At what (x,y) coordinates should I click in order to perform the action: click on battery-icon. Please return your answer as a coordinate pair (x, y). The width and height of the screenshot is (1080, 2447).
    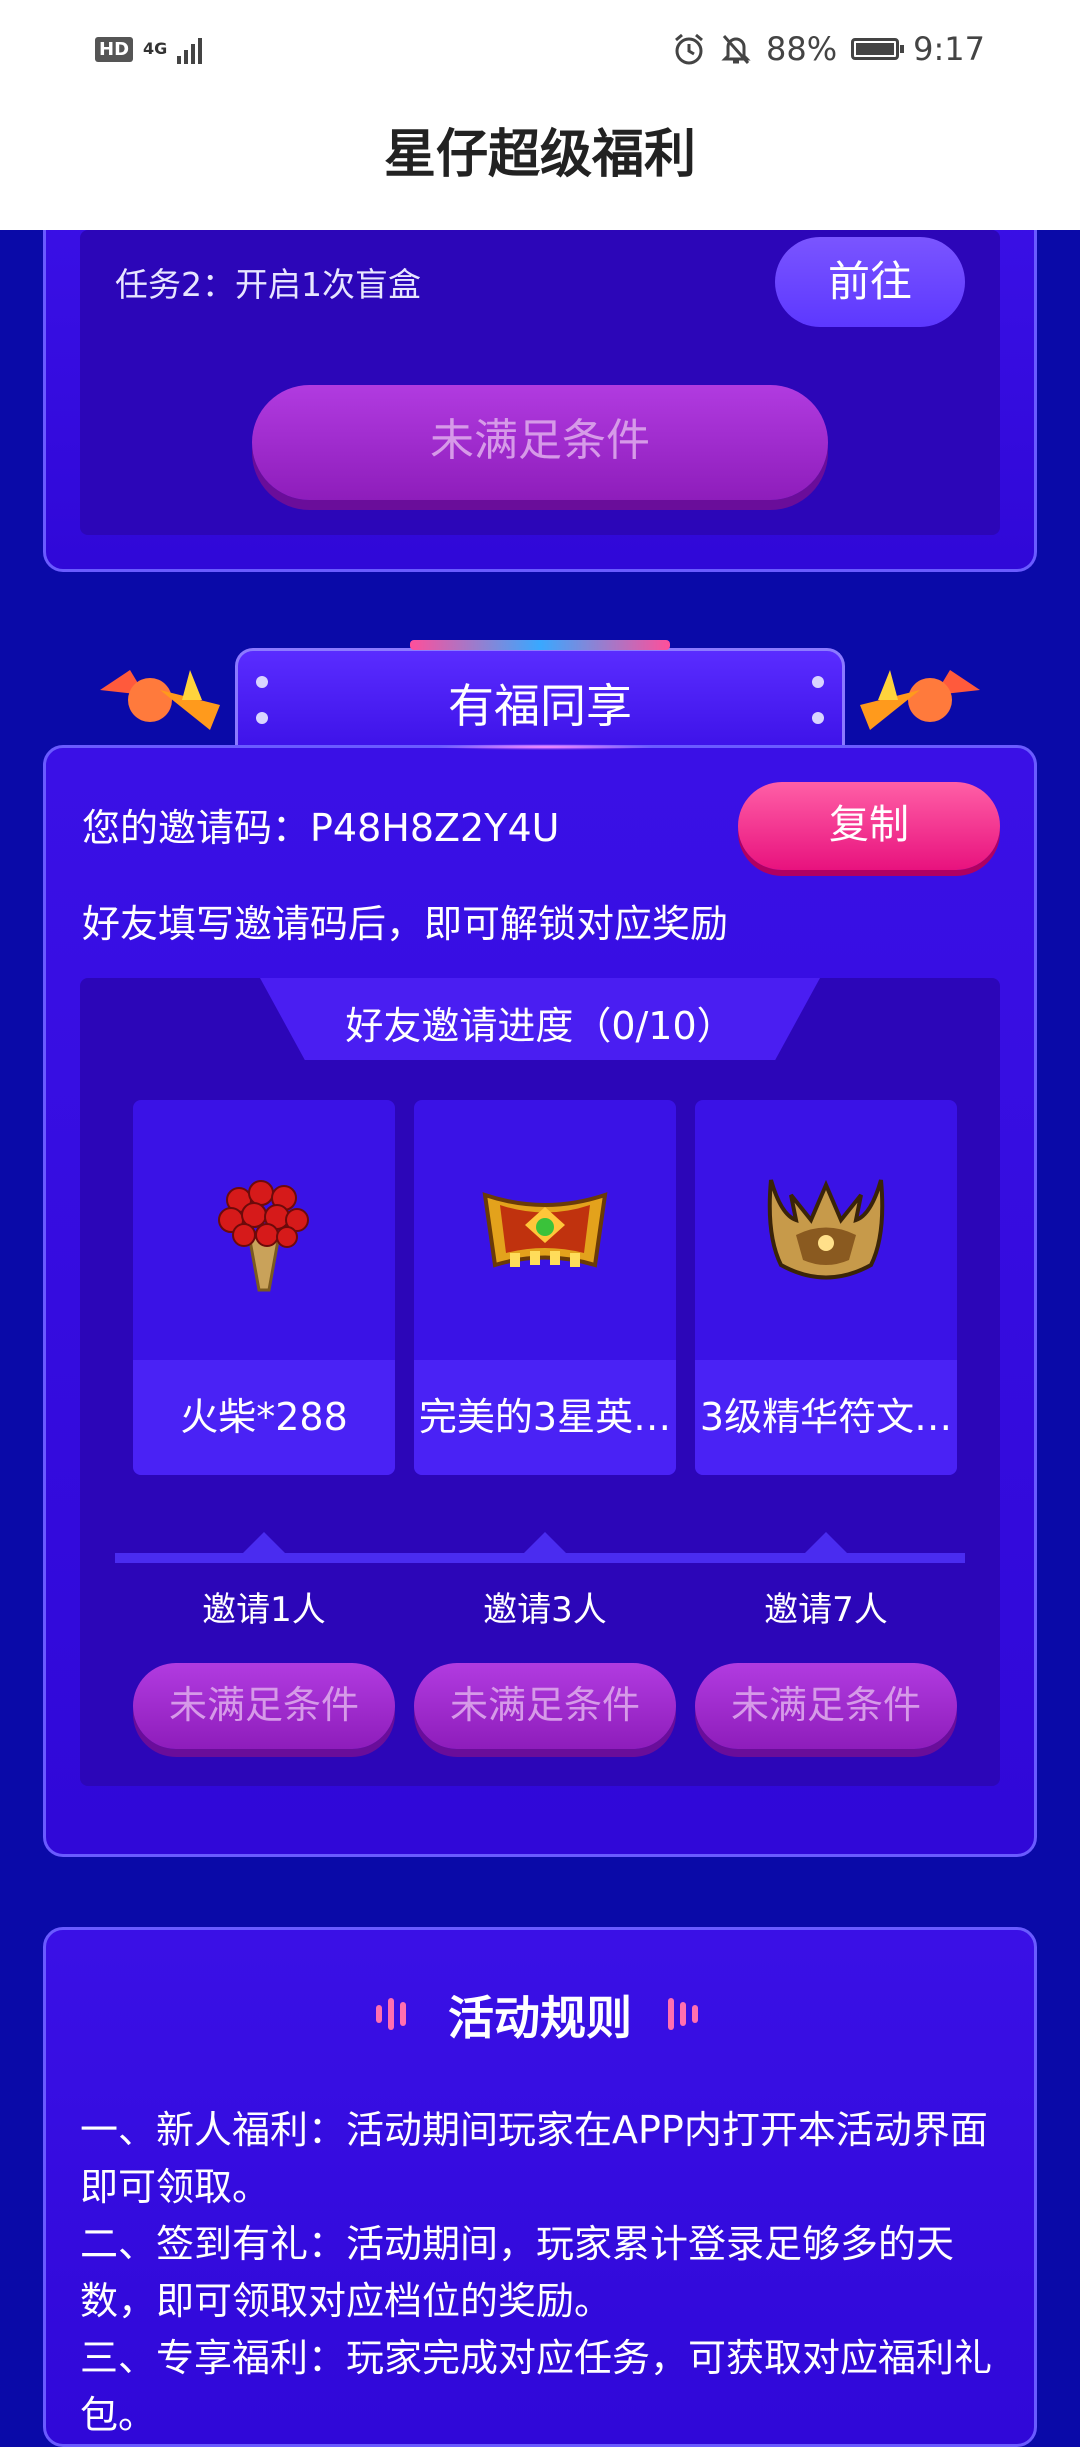
    Looking at the image, I should click on (878, 49).